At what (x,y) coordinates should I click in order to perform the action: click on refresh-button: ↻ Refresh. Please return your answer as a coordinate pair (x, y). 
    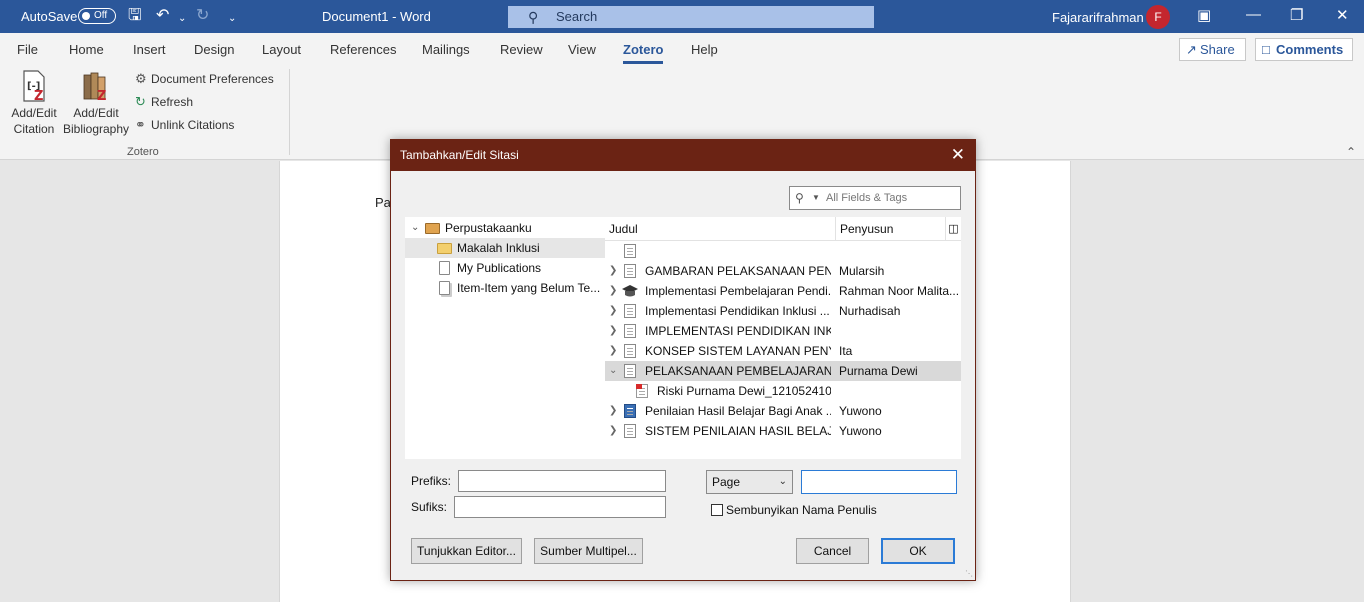
    Looking at the image, I should click on (164, 102).